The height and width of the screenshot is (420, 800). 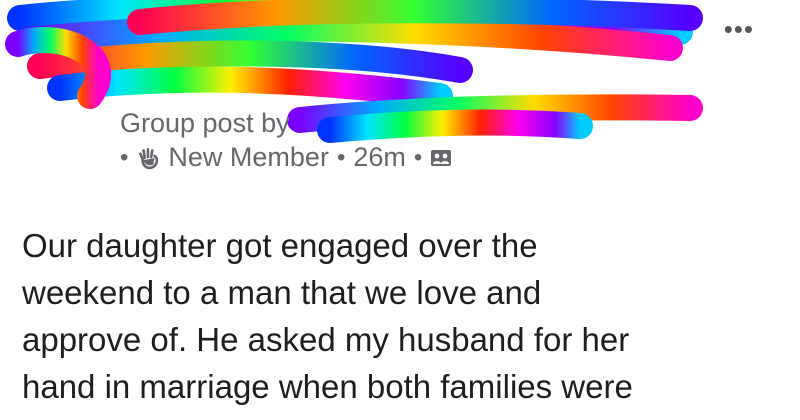 What do you see at coordinates (327, 386) in the screenshot?
I see `post-line: hand in marriage when both families were` at bounding box center [327, 386].